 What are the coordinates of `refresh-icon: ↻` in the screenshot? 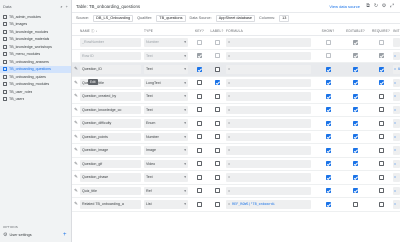 It's located at (376, 6).